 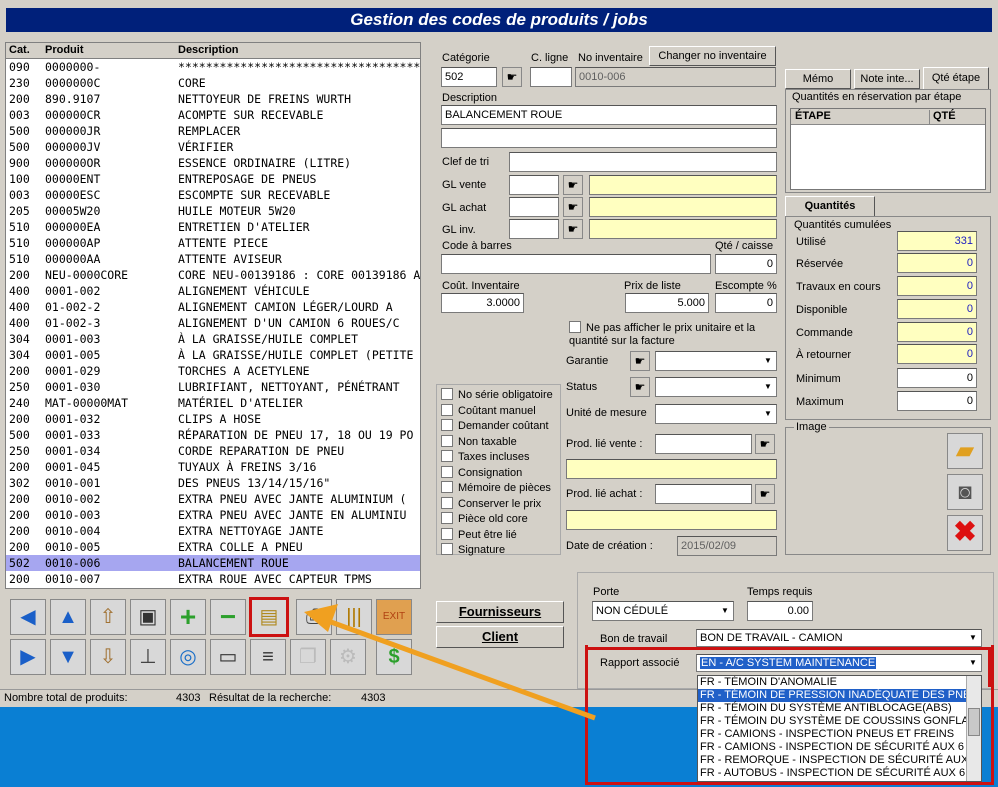 I want to click on scroll-thumb, so click(x=974, y=722).